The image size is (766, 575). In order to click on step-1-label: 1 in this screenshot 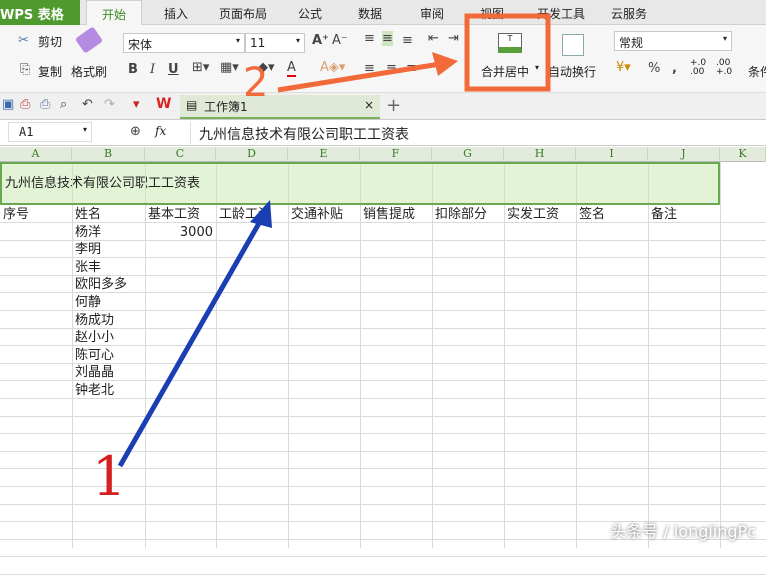, I will do `click(109, 476)`.